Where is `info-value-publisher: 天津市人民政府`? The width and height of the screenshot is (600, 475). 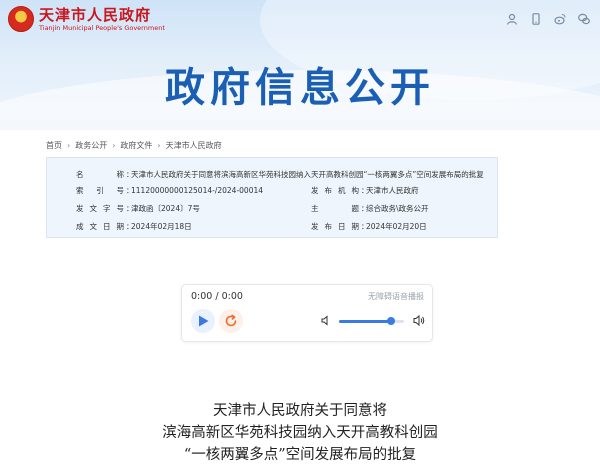
info-value-publisher: 天津市人民政府 is located at coordinates (392, 190).